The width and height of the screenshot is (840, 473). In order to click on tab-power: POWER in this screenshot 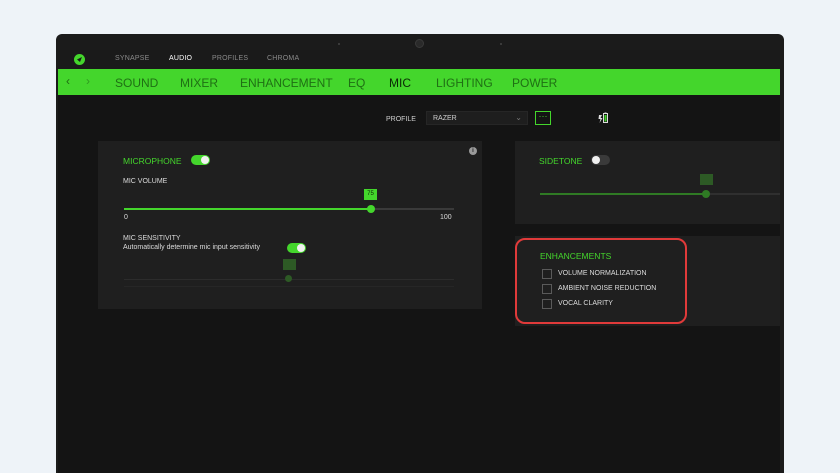, I will do `click(534, 83)`.